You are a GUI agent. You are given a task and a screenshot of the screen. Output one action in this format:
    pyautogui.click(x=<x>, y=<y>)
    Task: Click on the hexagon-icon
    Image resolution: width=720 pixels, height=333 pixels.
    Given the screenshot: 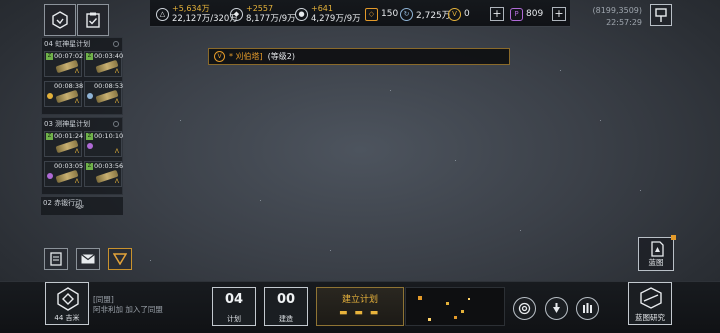 What is the action you would take?
    pyautogui.click(x=60, y=20)
    